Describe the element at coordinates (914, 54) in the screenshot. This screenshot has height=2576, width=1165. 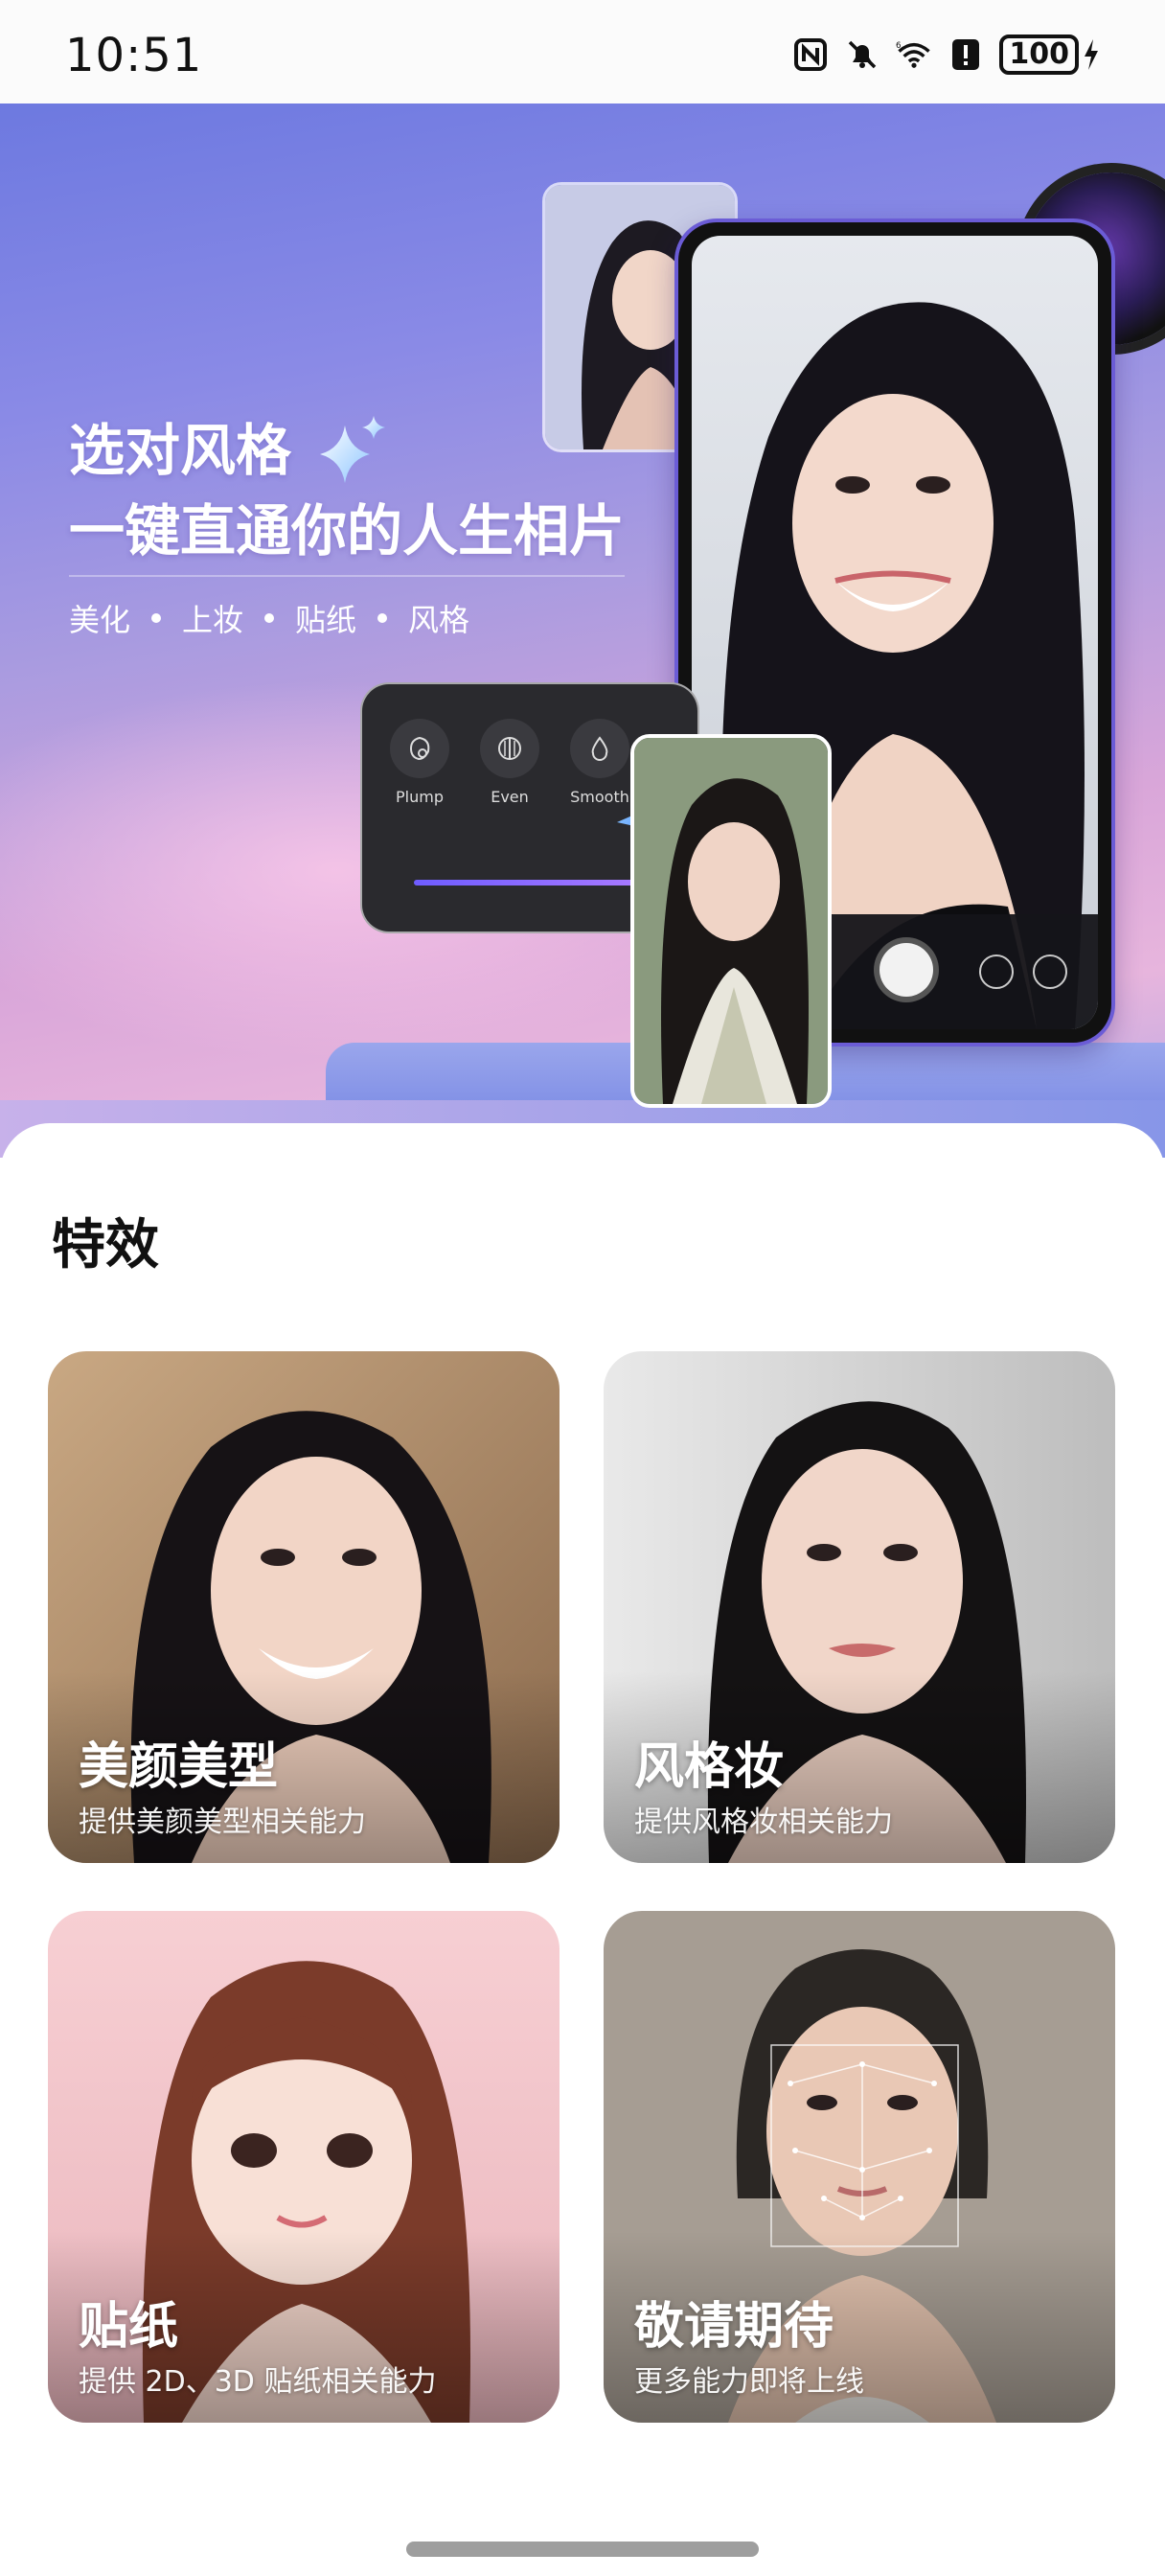
I see `wifi-6-icon: 6` at that location.